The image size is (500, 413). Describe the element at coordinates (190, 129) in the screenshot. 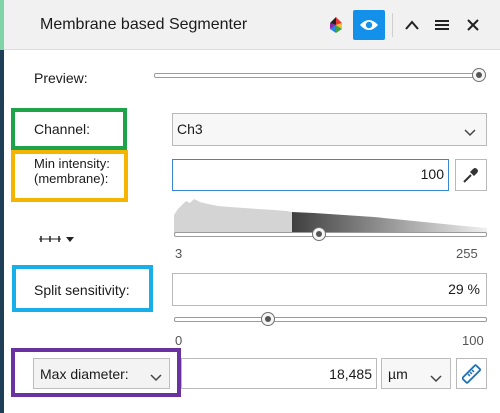

I see `channel-value: Ch3` at that location.